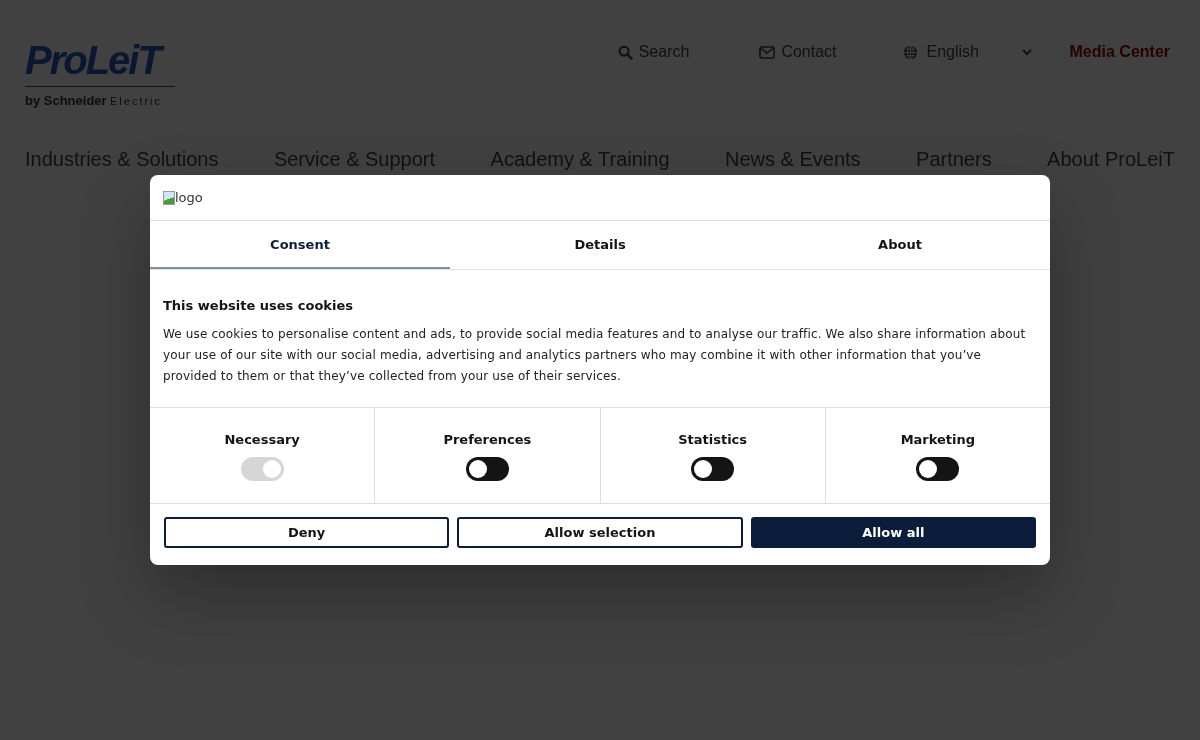 The height and width of the screenshot is (740, 1200). I want to click on category-label: Marketing, so click(938, 439).